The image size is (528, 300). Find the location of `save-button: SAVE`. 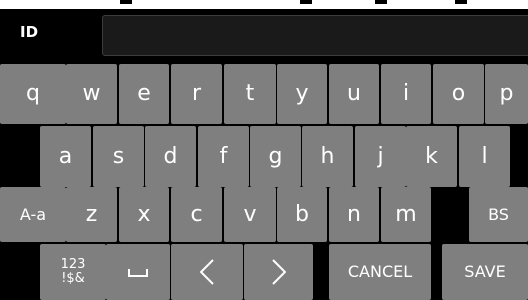

save-button: SAVE is located at coordinates (485, 272).